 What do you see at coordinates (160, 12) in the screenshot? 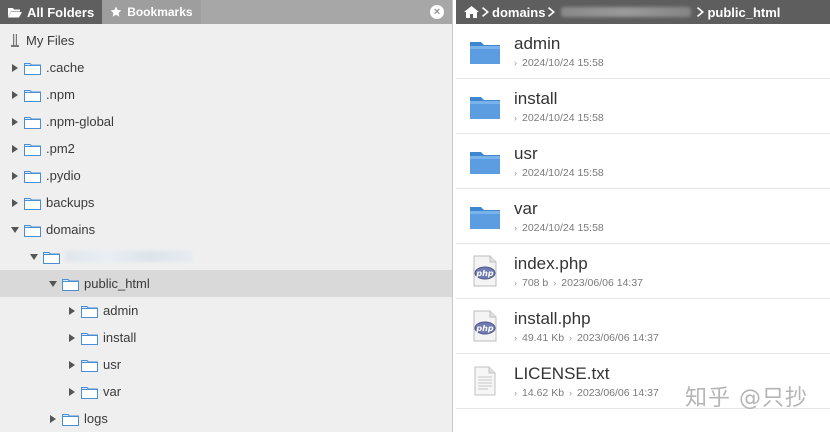
I see `tab-bookmarks-label: Bookmarks` at bounding box center [160, 12].